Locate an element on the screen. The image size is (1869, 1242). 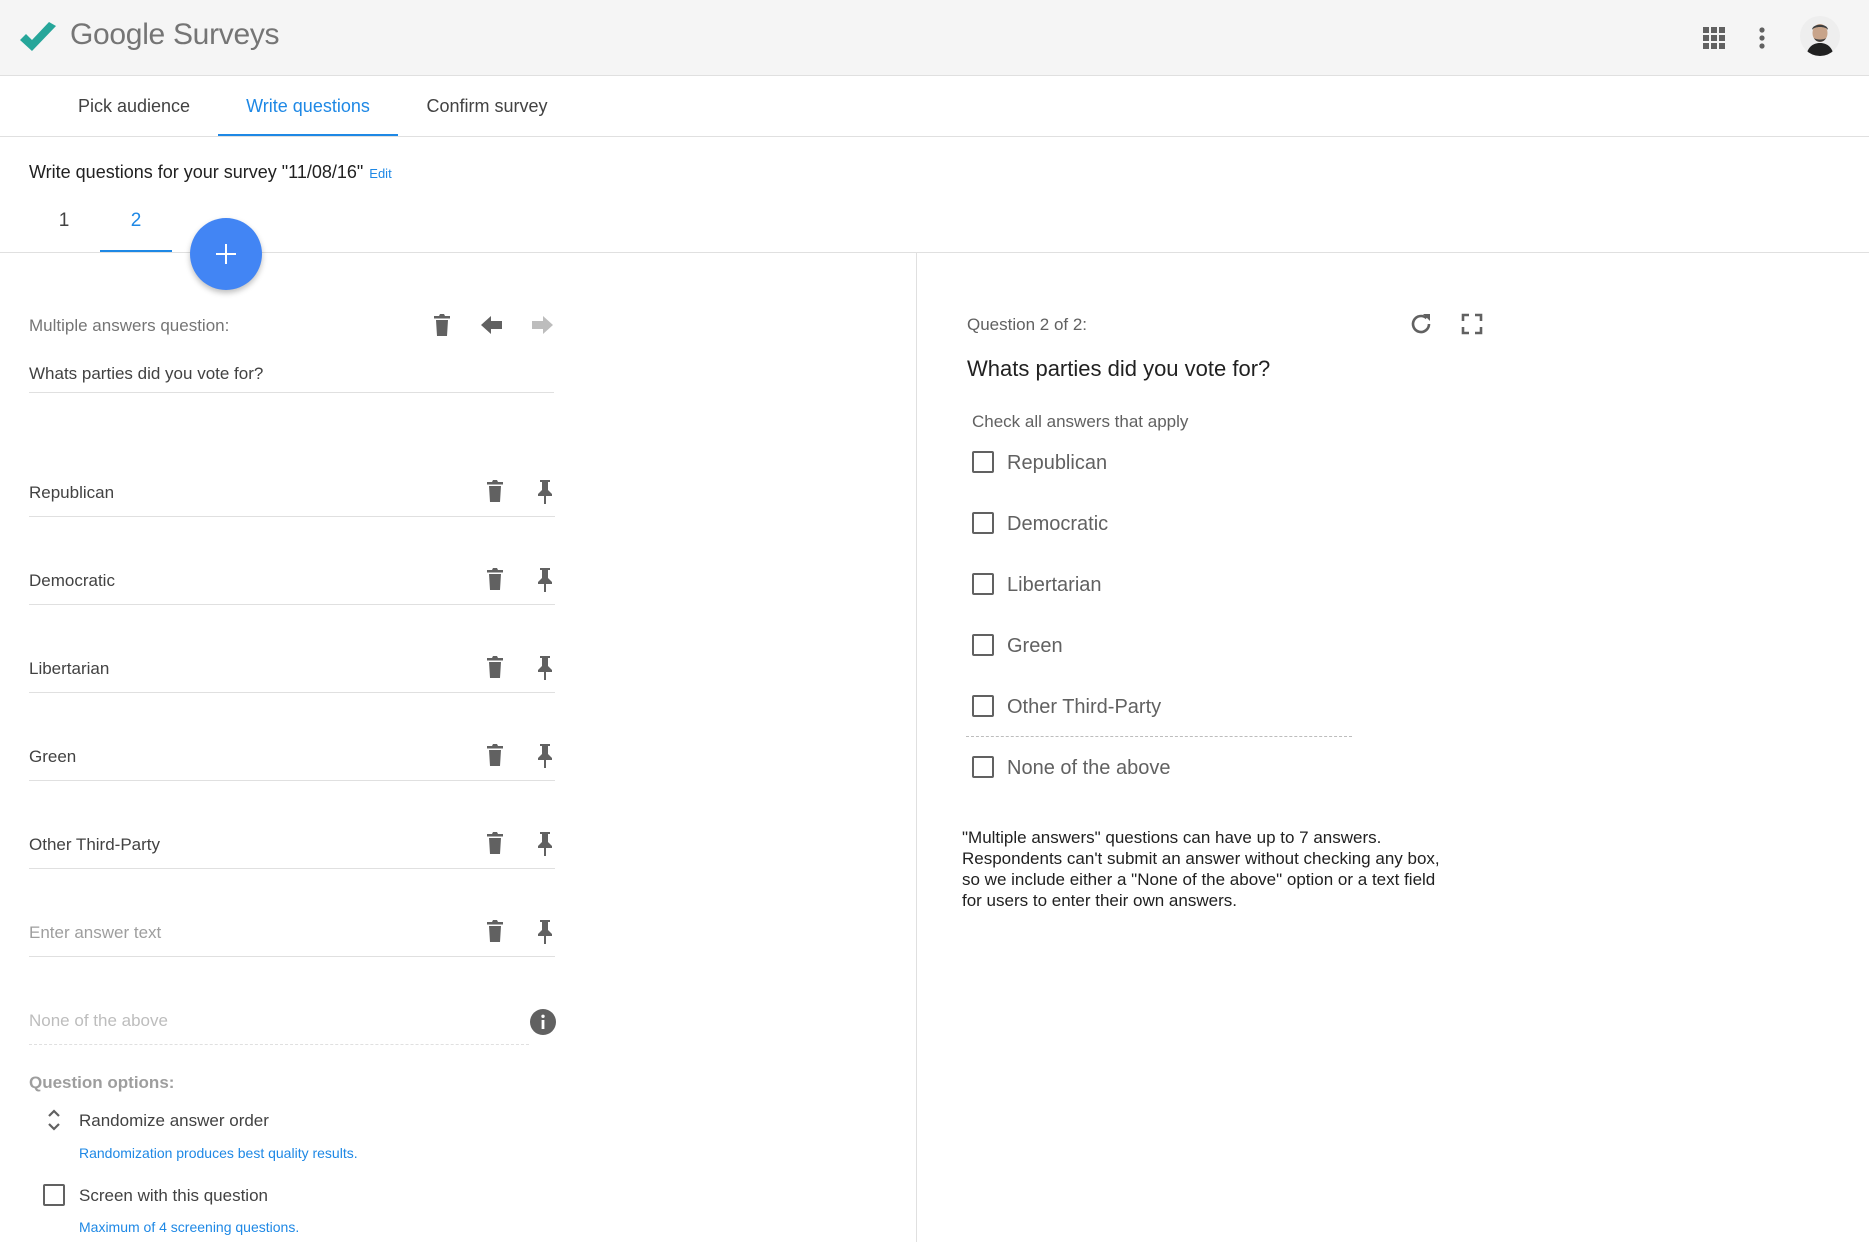
unfold-icon is located at coordinates (54, 1120).